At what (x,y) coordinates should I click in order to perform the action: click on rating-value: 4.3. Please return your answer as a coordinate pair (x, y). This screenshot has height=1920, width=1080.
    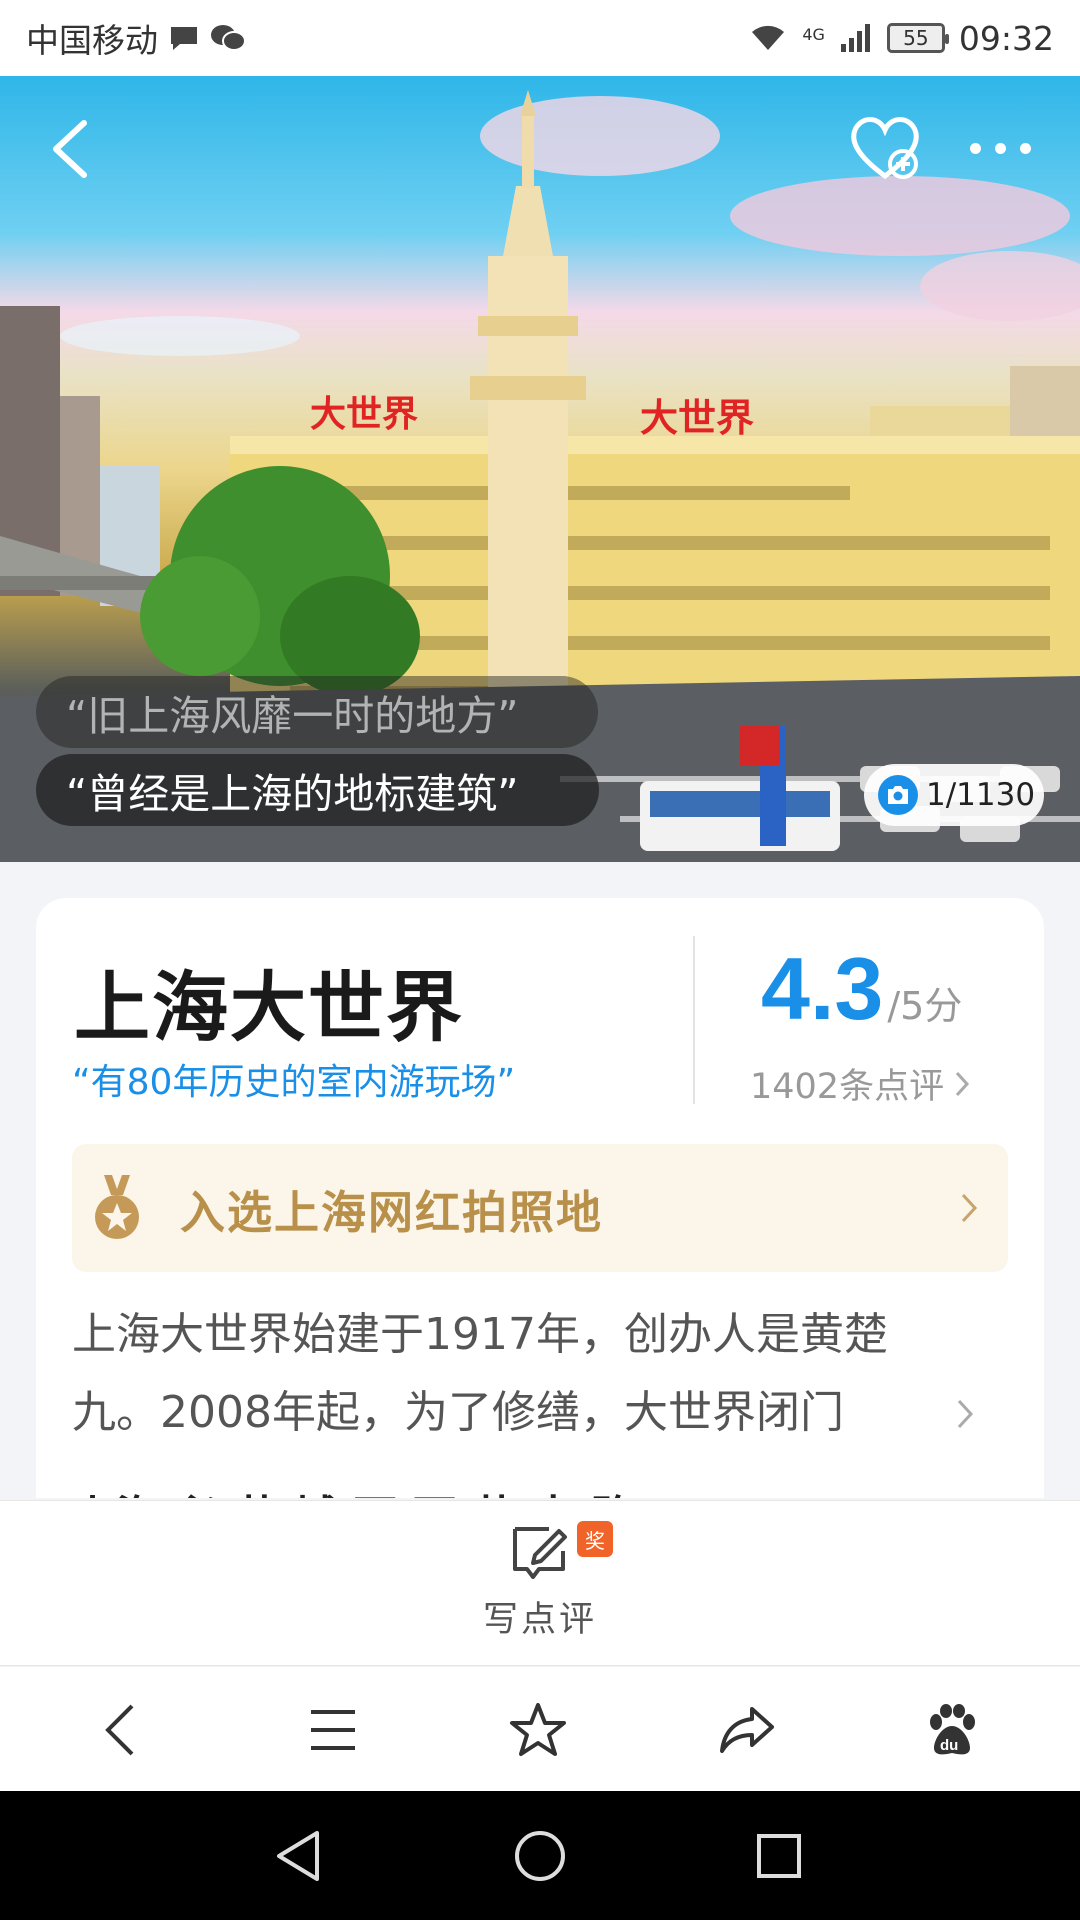
    Looking at the image, I should click on (822, 988).